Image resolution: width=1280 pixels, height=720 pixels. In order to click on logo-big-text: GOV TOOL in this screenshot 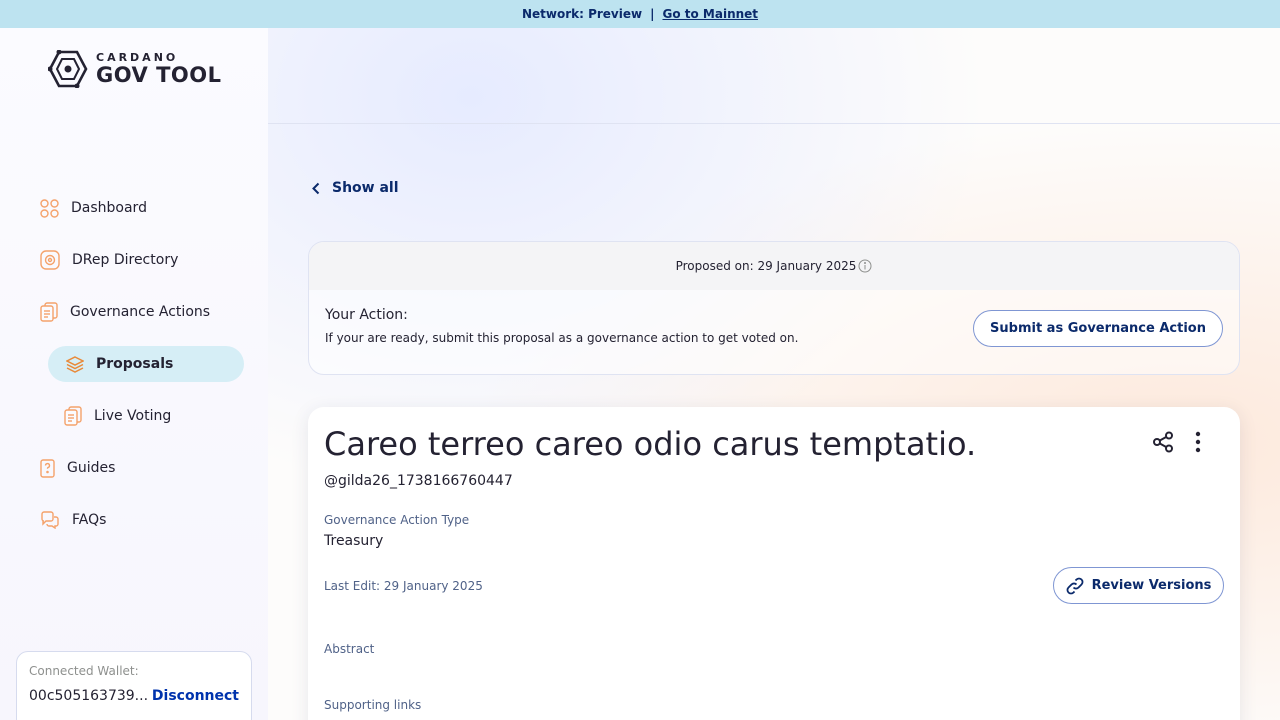, I will do `click(159, 75)`.